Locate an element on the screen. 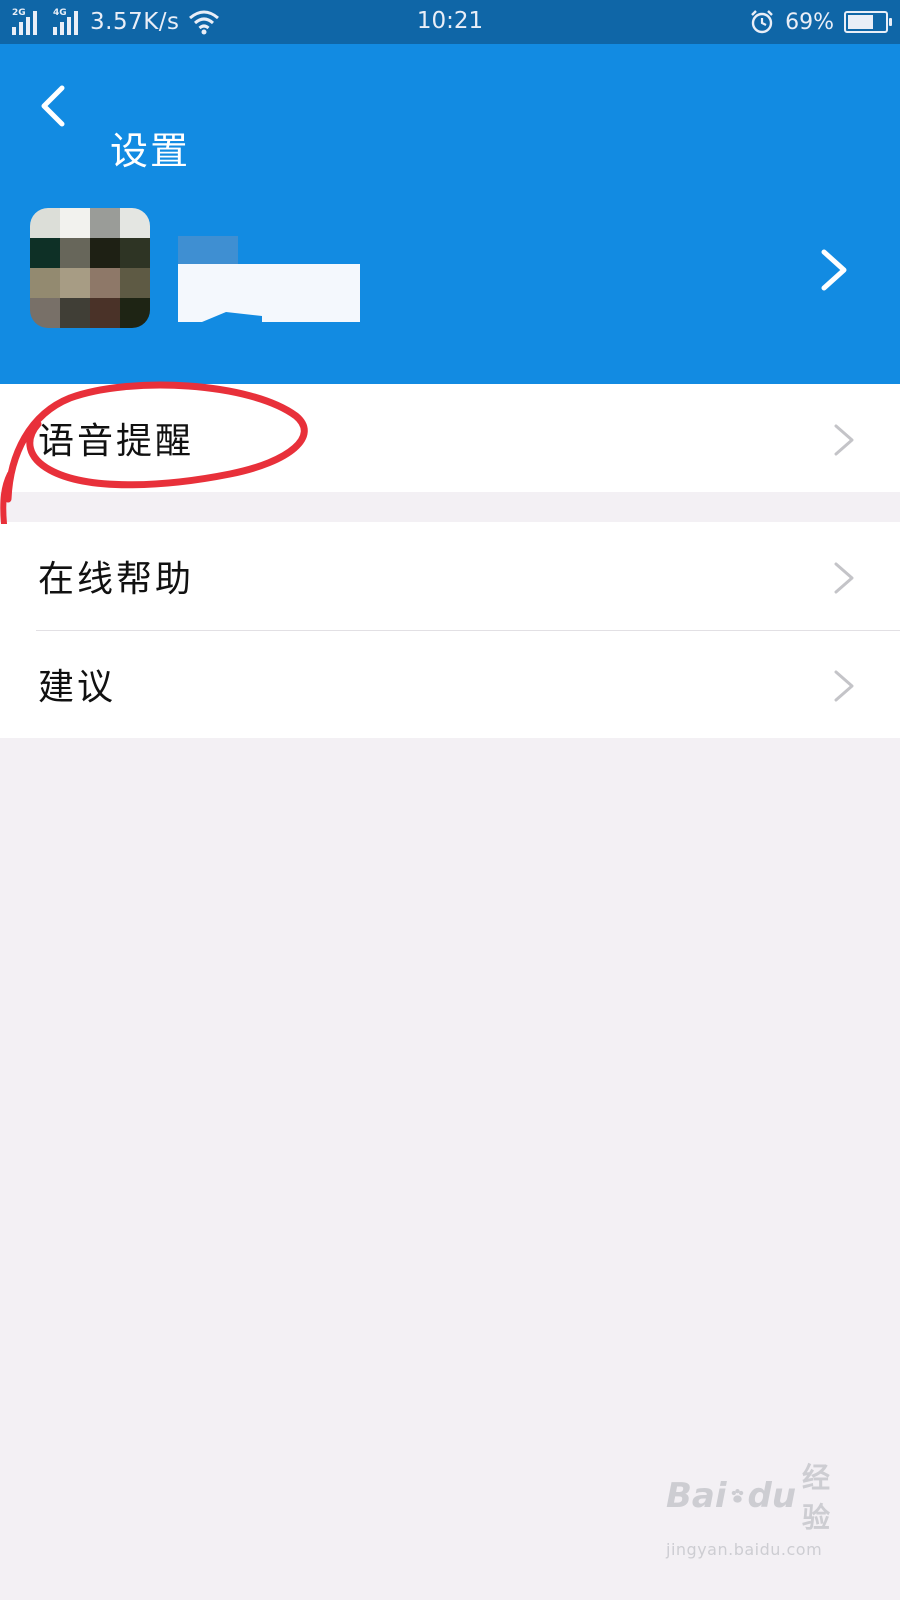  back-button is located at coordinates (53, 104).